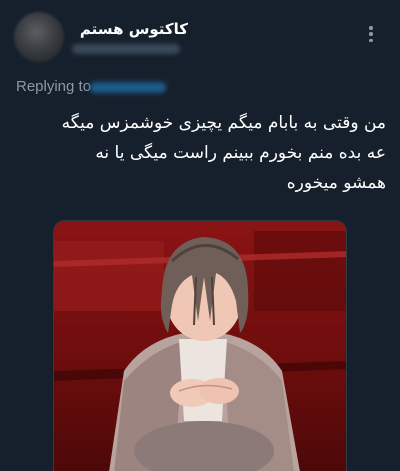  What do you see at coordinates (126, 49) in the screenshot?
I see `username-handle-redacted` at bounding box center [126, 49].